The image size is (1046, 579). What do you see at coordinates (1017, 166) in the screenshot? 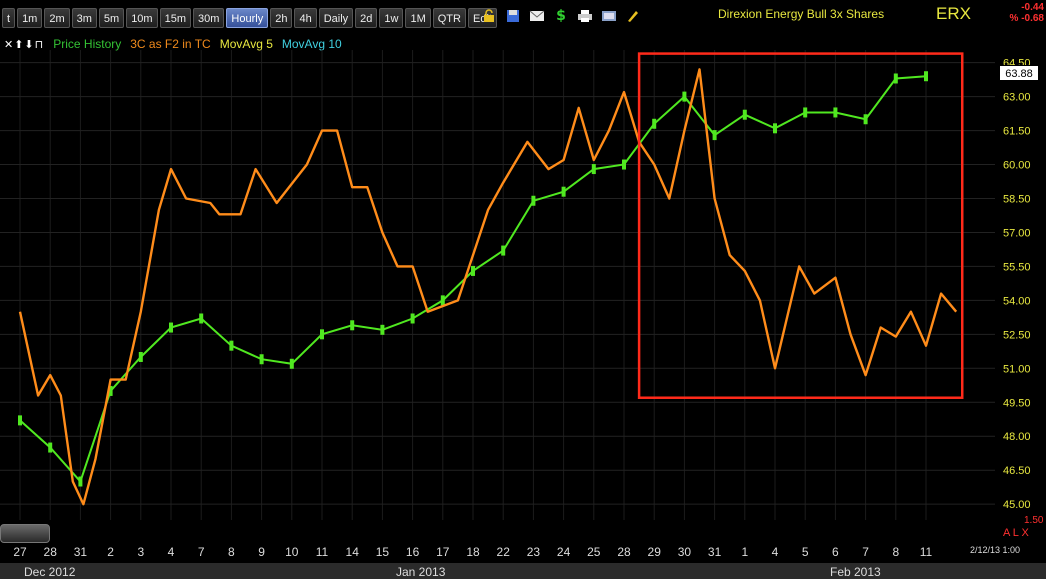
I see `y-tick-label: 60.00` at bounding box center [1017, 166].